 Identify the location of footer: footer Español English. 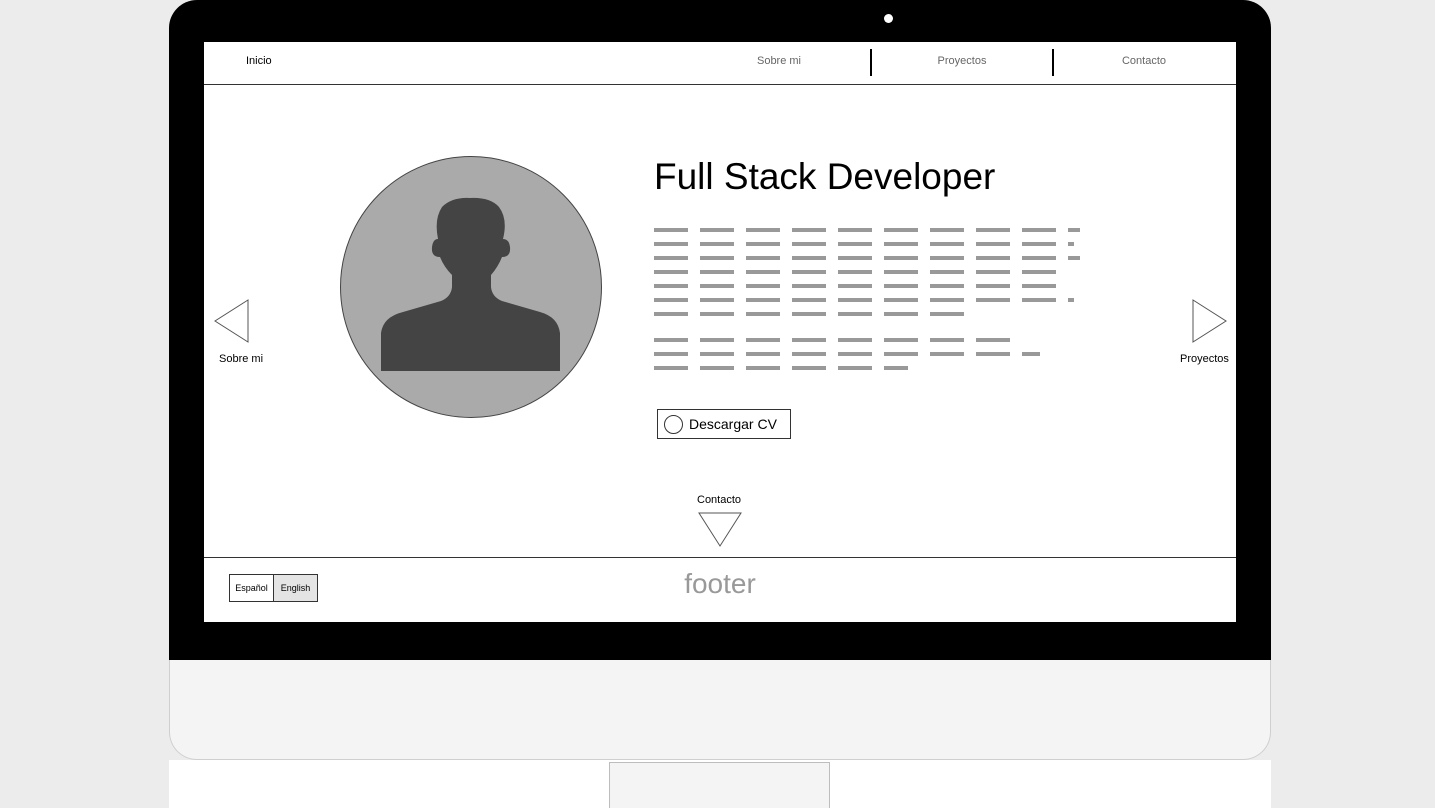
(720, 589).